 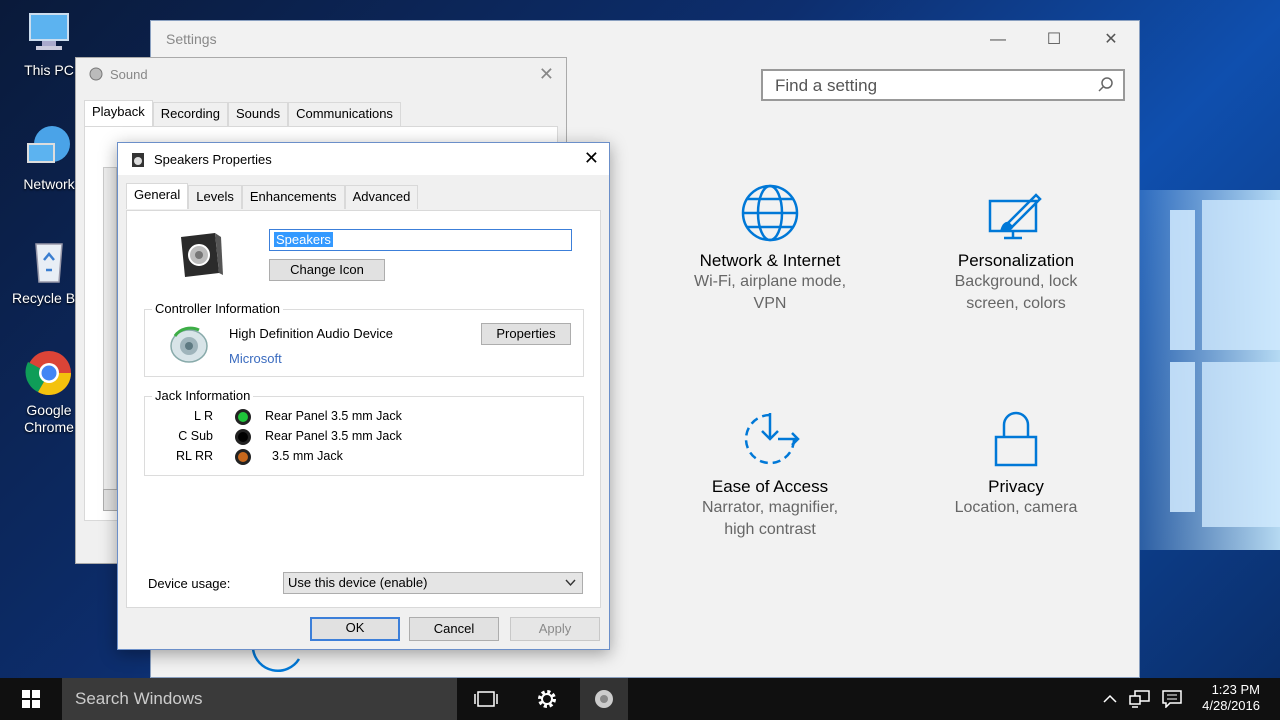 What do you see at coordinates (189, 344) in the screenshot?
I see `audio-device-icon` at bounding box center [189, 344].